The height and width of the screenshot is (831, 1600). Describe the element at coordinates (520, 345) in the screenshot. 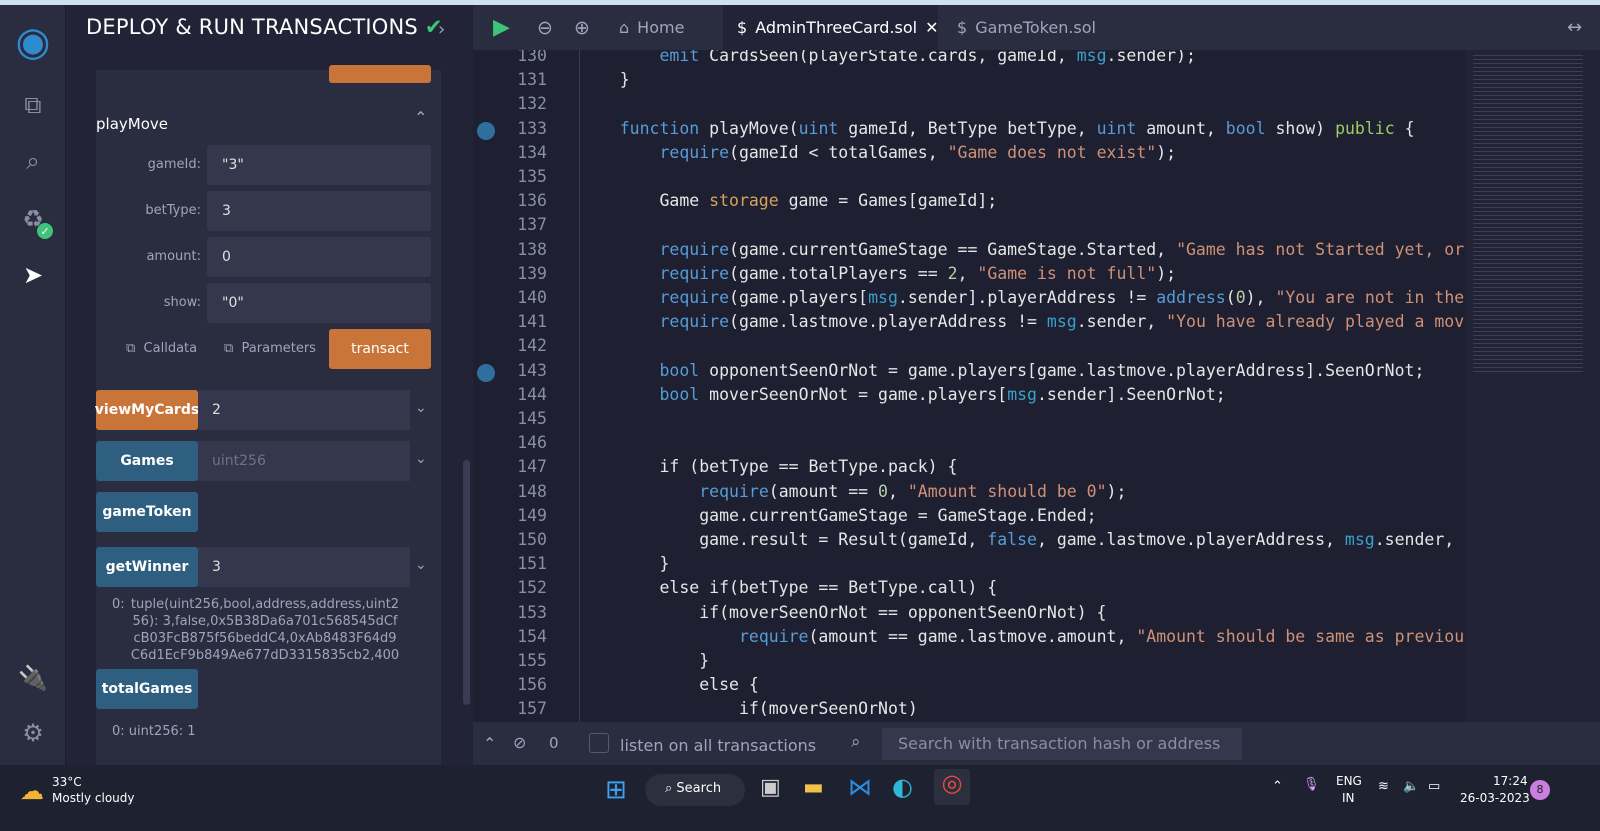

I see `line-number: 142` at that location.